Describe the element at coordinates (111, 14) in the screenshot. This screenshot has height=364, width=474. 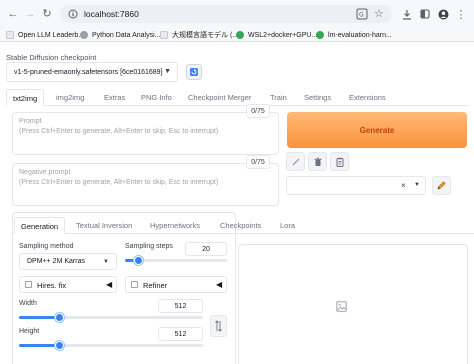
I see `url-text: localhost:7860` at that location.